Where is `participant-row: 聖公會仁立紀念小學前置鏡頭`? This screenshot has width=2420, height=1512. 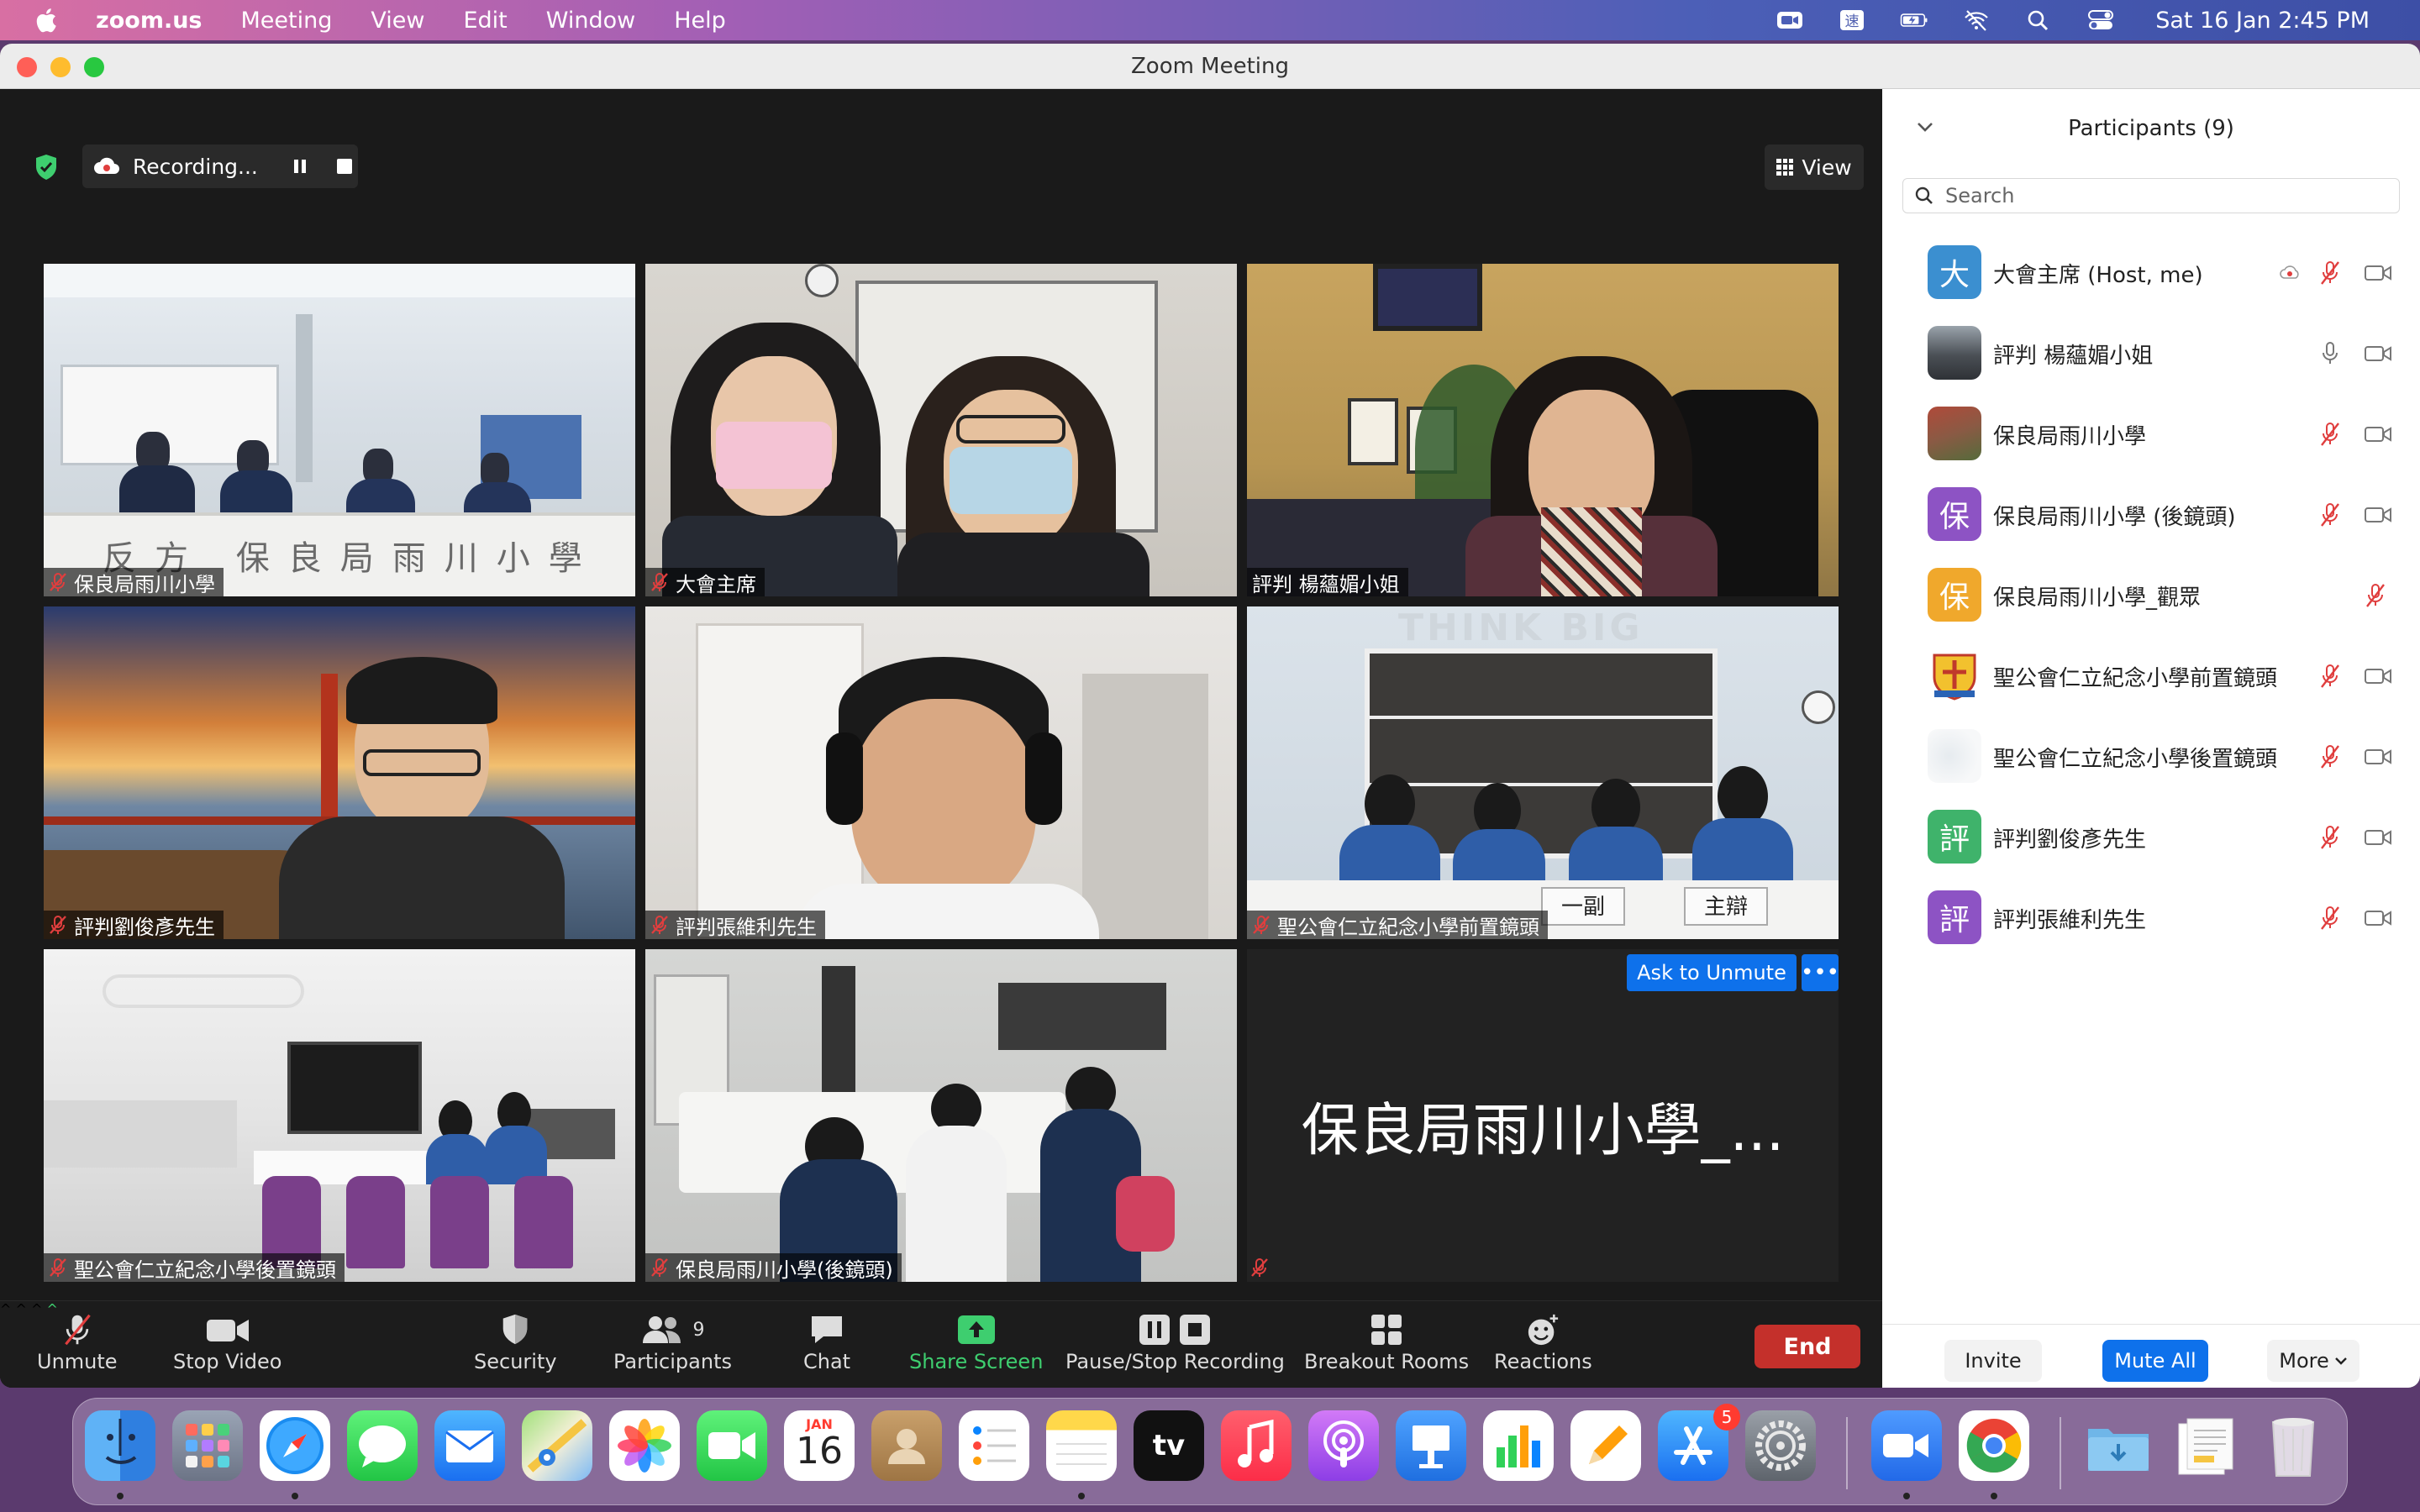 participant-row: 聖公會仁立紀念小學前置鏡頭 is located at coordinates (2151, 675).